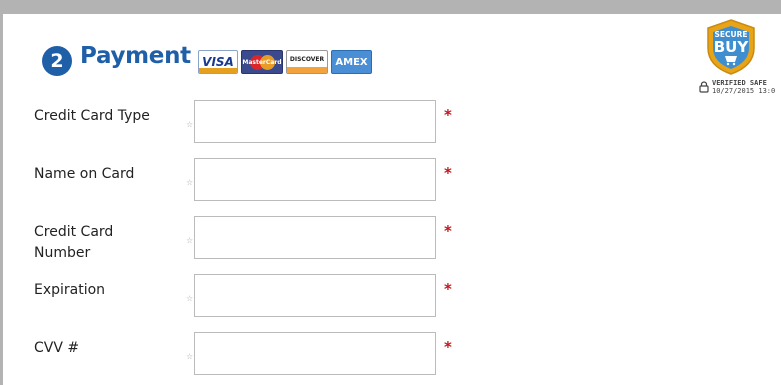 This screenshot has width=781, height=385. I want to click on step-number-badge: 2, so click(57, 61).